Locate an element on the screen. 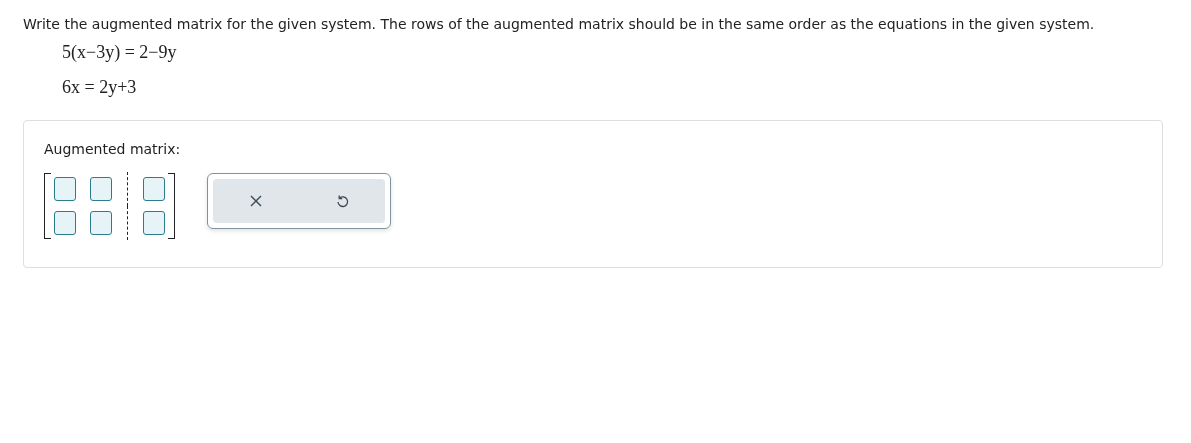  answer-label: Augmented matrix: is located at coordinates (113, 149).